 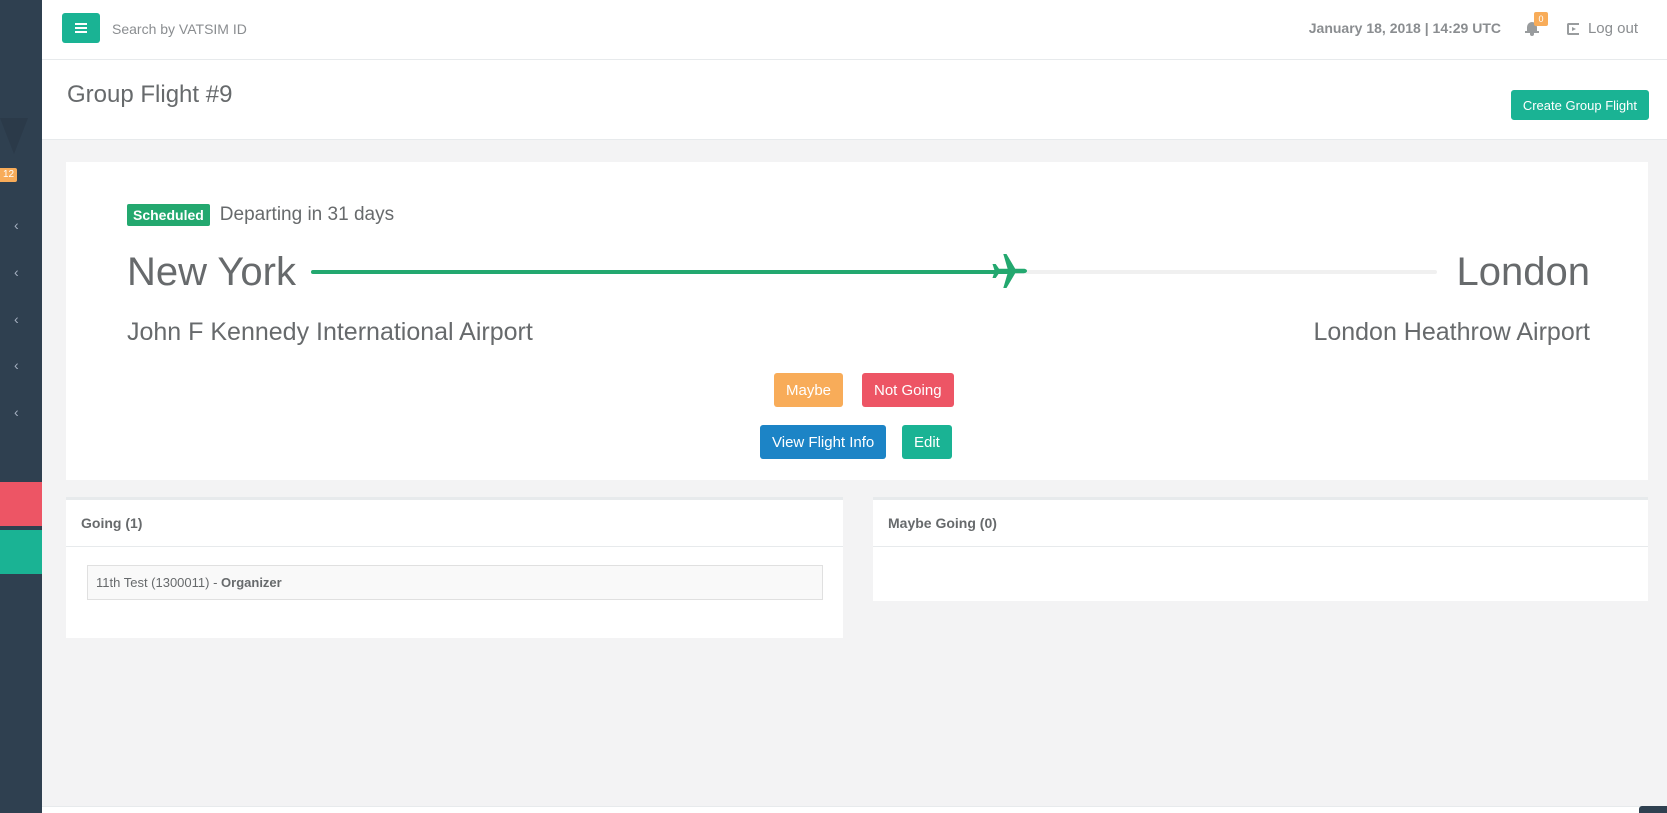 What do you see at coordinates (330, 332) in the screenshot?
I see `origin-airport: John F Kennedy International Airport` at bounding box center [330, 332].